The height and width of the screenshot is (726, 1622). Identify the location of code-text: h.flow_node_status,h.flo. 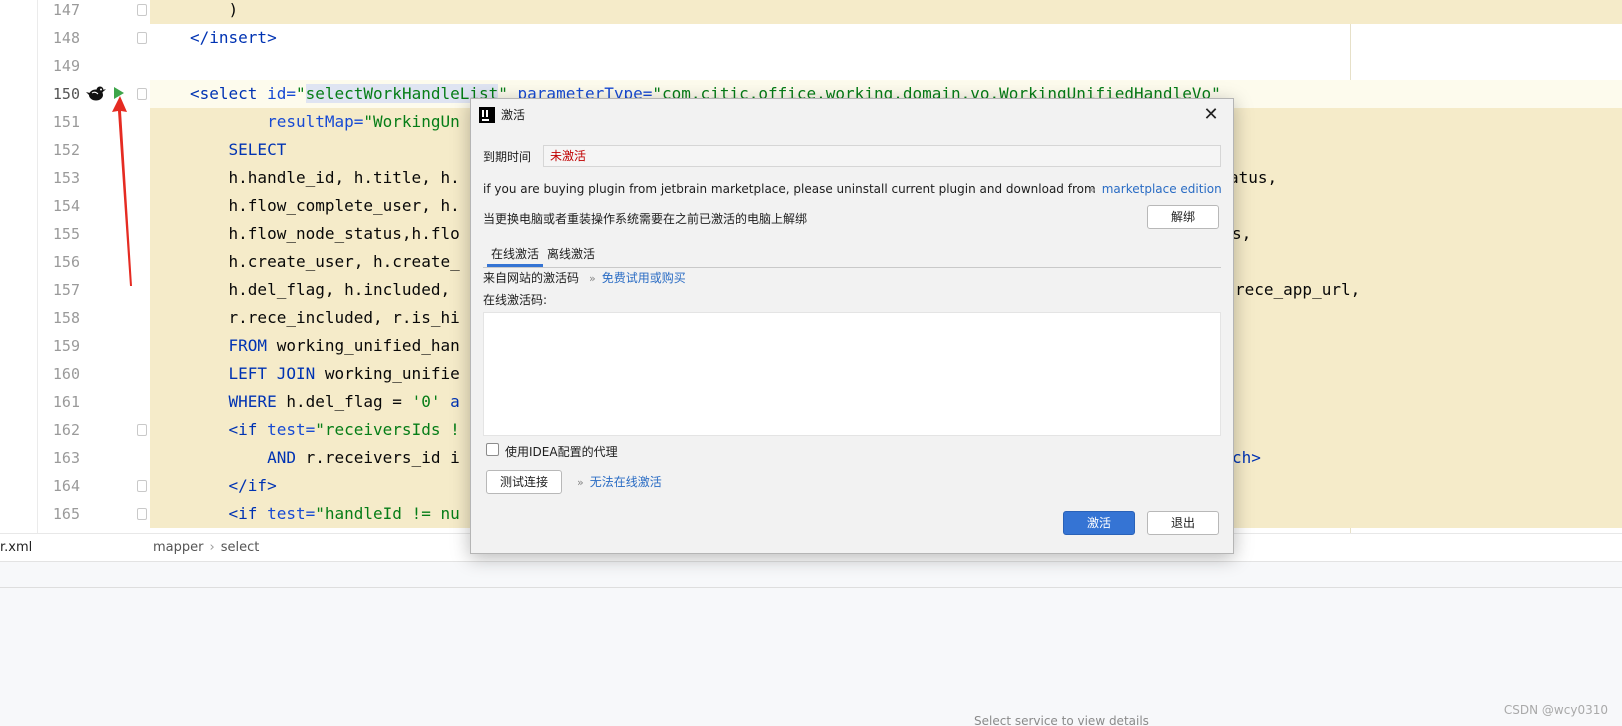
(325, 234).